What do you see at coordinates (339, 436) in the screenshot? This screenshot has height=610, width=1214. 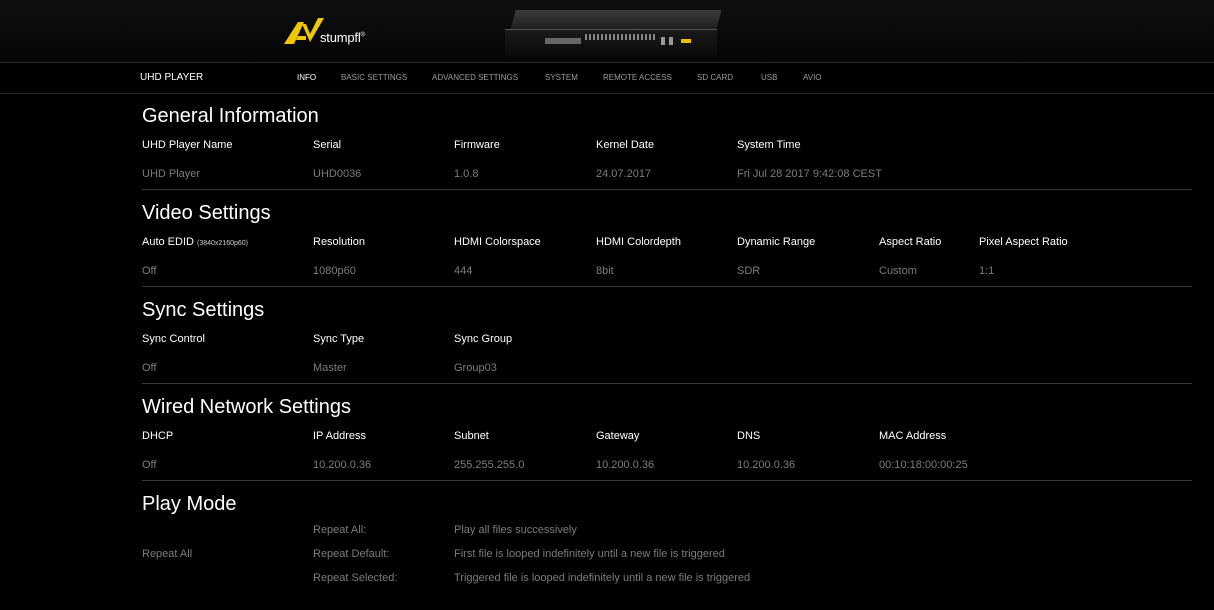 I see `label-ip-address: IP Address` at bounding box center [339, 436].